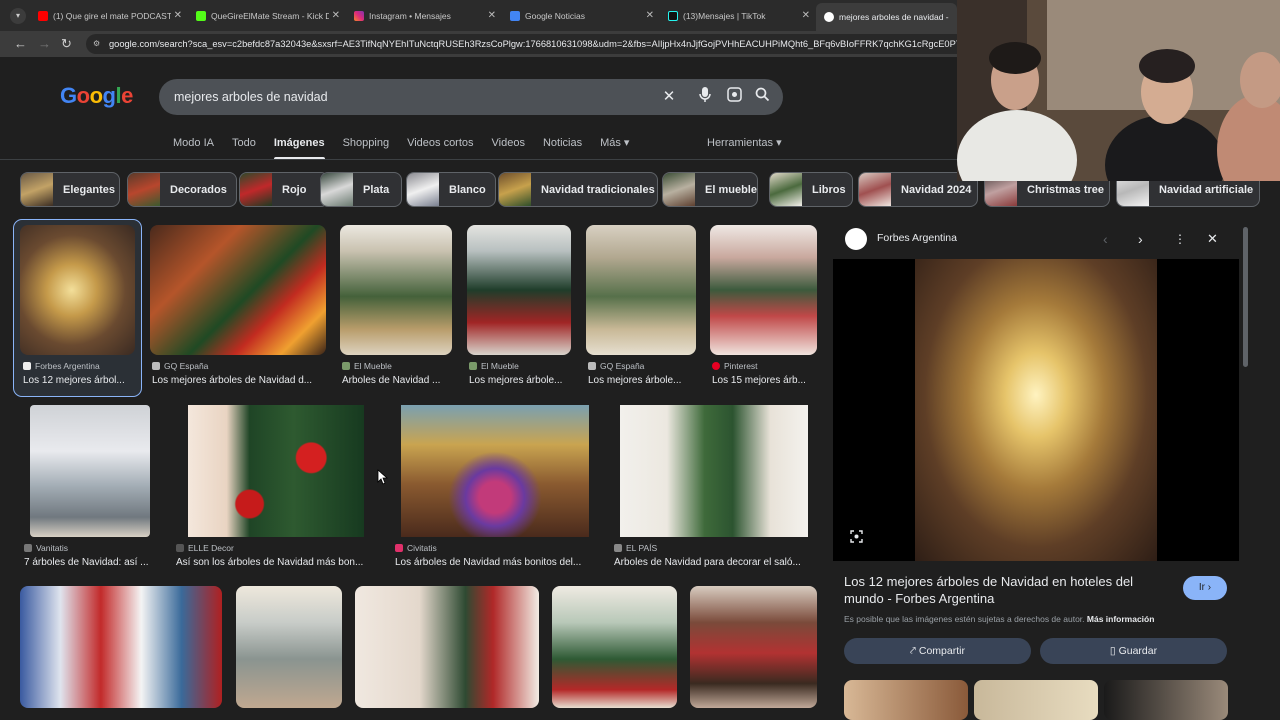 The height and width of the screenshot is (720, 1280). Describe the element at coordinates (424, 15) in the screenshot. I see `browser-tab: Instagram • Mensajes ✕` at that location.